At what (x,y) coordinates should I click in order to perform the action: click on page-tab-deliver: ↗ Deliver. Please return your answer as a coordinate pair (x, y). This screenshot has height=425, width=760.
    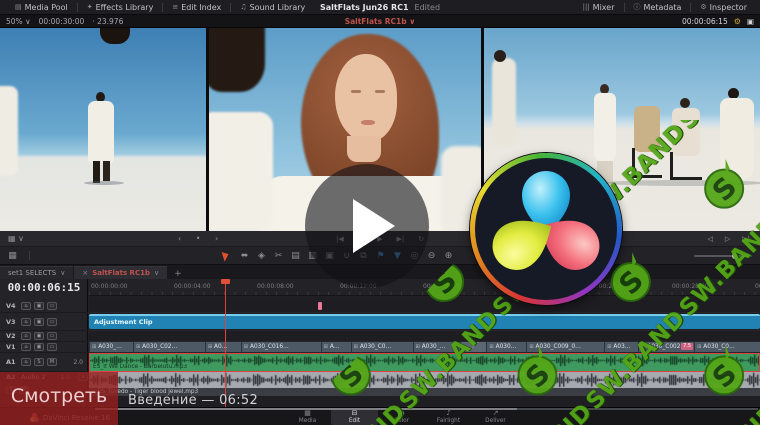
    Looking at the image, I should click on (495, 416).